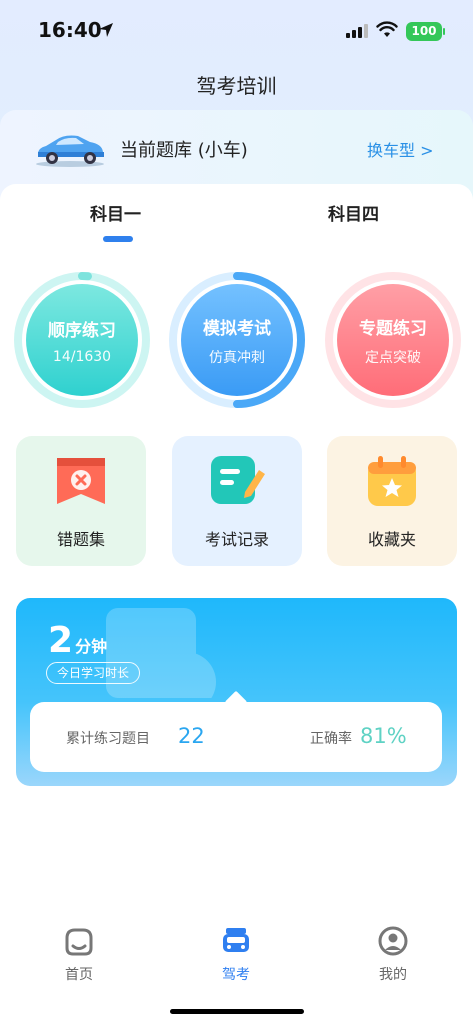  I want to click on sequential-practice-title: 顺序练习, so click(82, 330).